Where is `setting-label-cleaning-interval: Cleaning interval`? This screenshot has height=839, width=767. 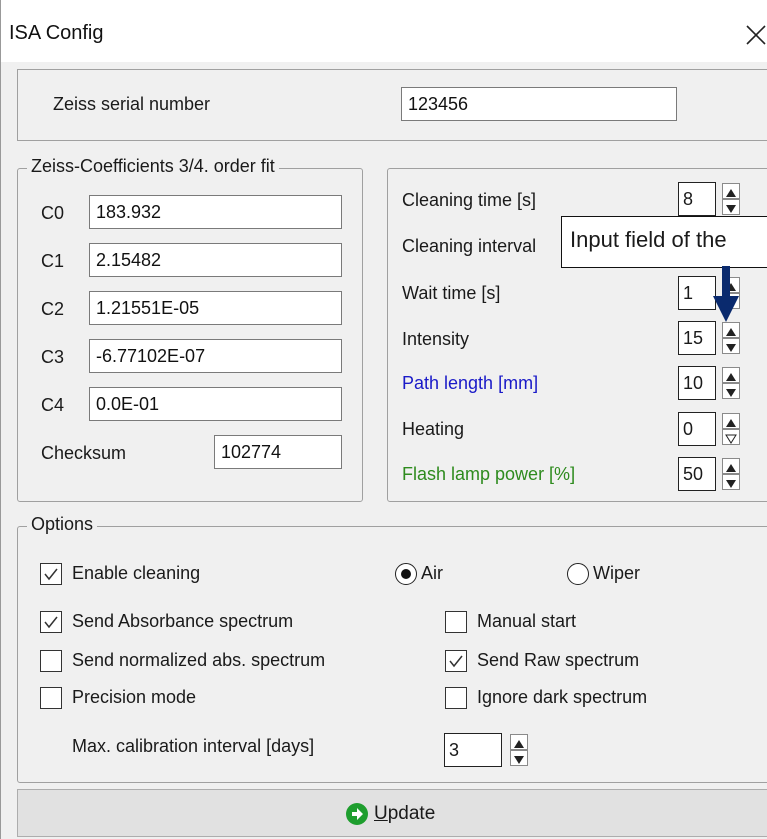 setting-label-cleaning-interval: Cleaning interval is located at coordinates (469, 246).